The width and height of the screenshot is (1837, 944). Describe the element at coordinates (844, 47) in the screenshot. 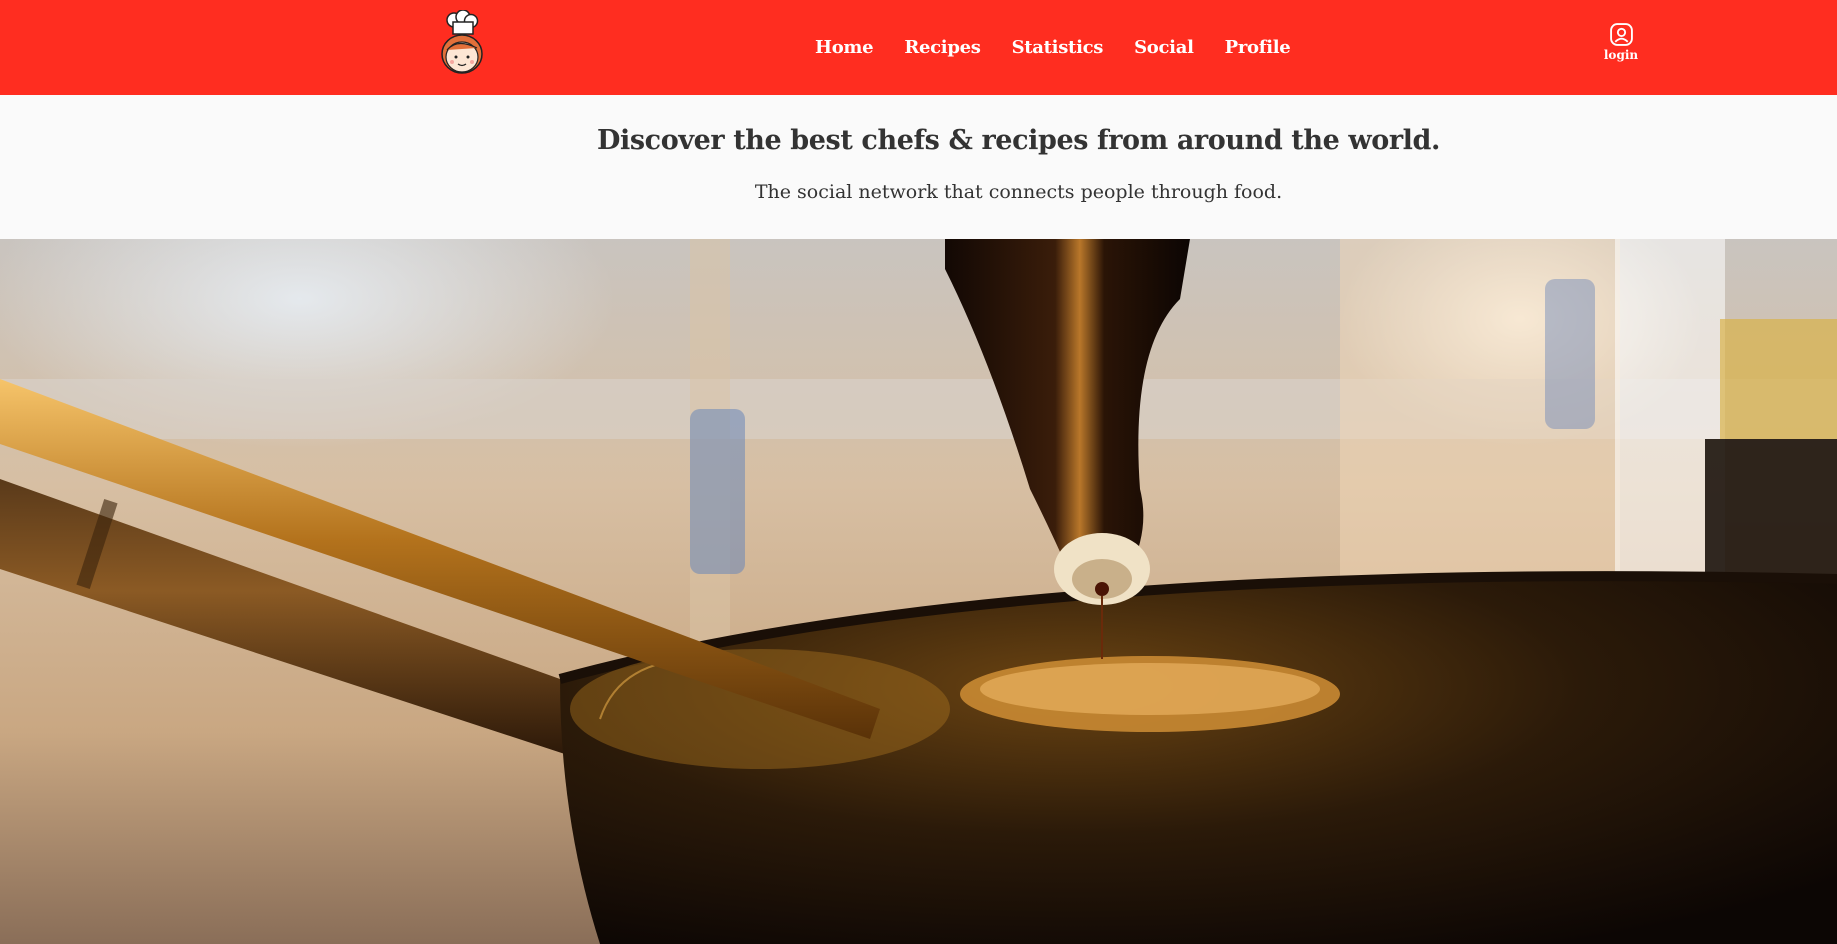

I see `nav-home: Home` at that location.